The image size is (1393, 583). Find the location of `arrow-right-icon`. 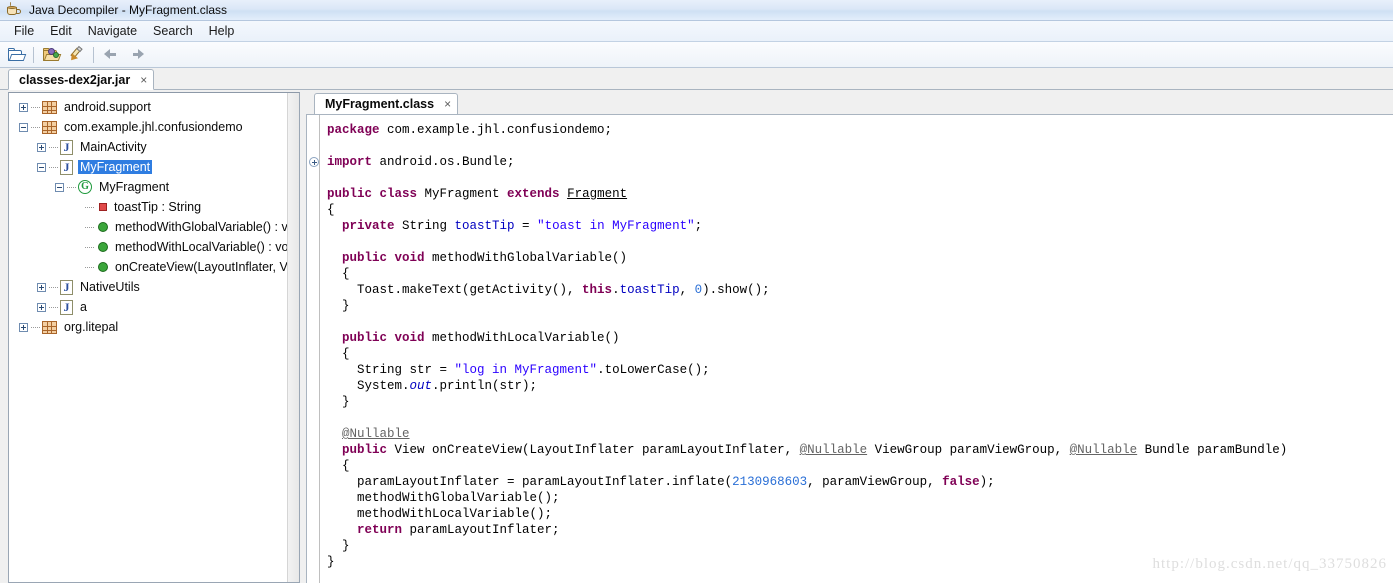

arrow-right-icon is located at coordinates (136, 54).